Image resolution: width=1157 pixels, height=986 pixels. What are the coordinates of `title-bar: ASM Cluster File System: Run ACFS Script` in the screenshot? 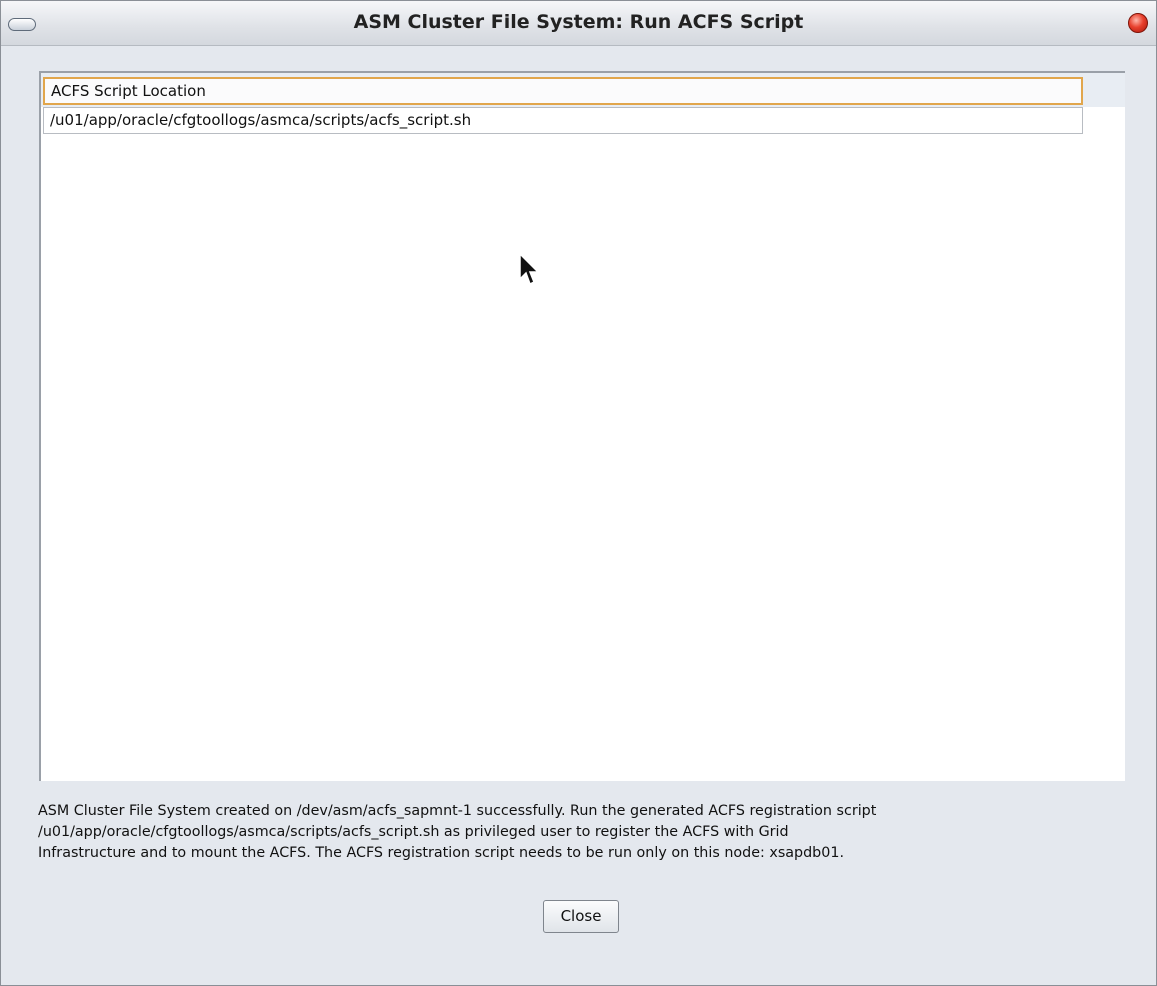 It's located at (578, 23).